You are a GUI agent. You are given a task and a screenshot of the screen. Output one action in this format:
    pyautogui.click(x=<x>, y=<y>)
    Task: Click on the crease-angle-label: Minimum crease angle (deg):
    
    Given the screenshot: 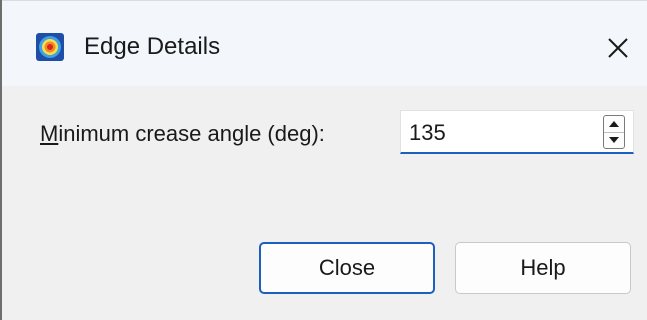 What is the action you would take?
    pyautogui.click(x=182, y=134)
    